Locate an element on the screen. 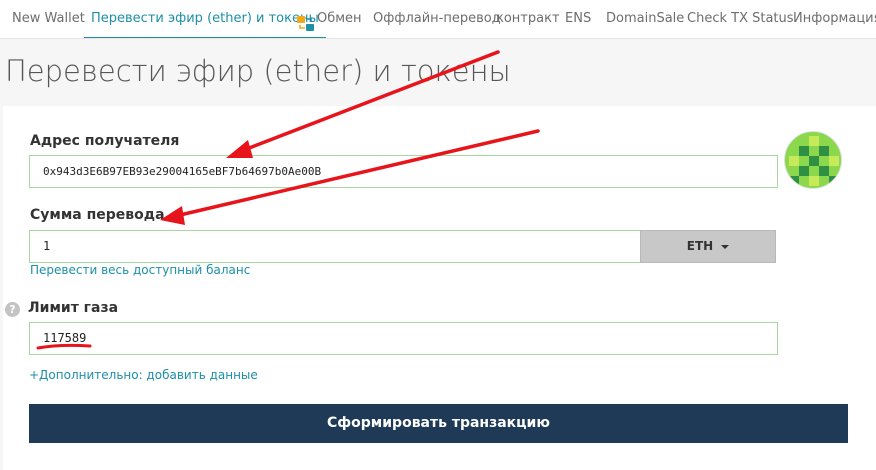 This screenshot has width=876, height=470. nav-tab-swap: Обмен is located at coordinates (329, 19).